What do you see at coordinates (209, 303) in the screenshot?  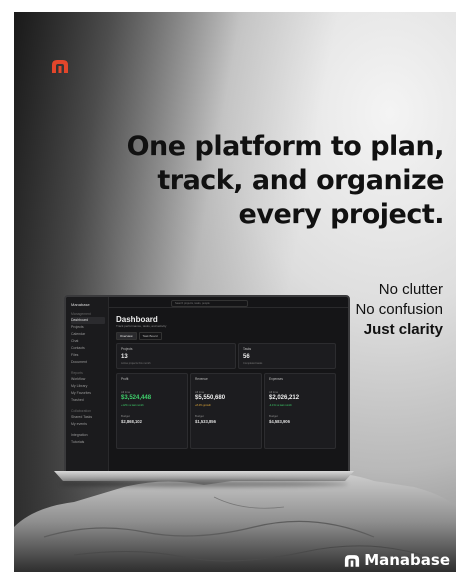 I see `search-input: Search projects, tasks, people` at bounding box center [209, 303].